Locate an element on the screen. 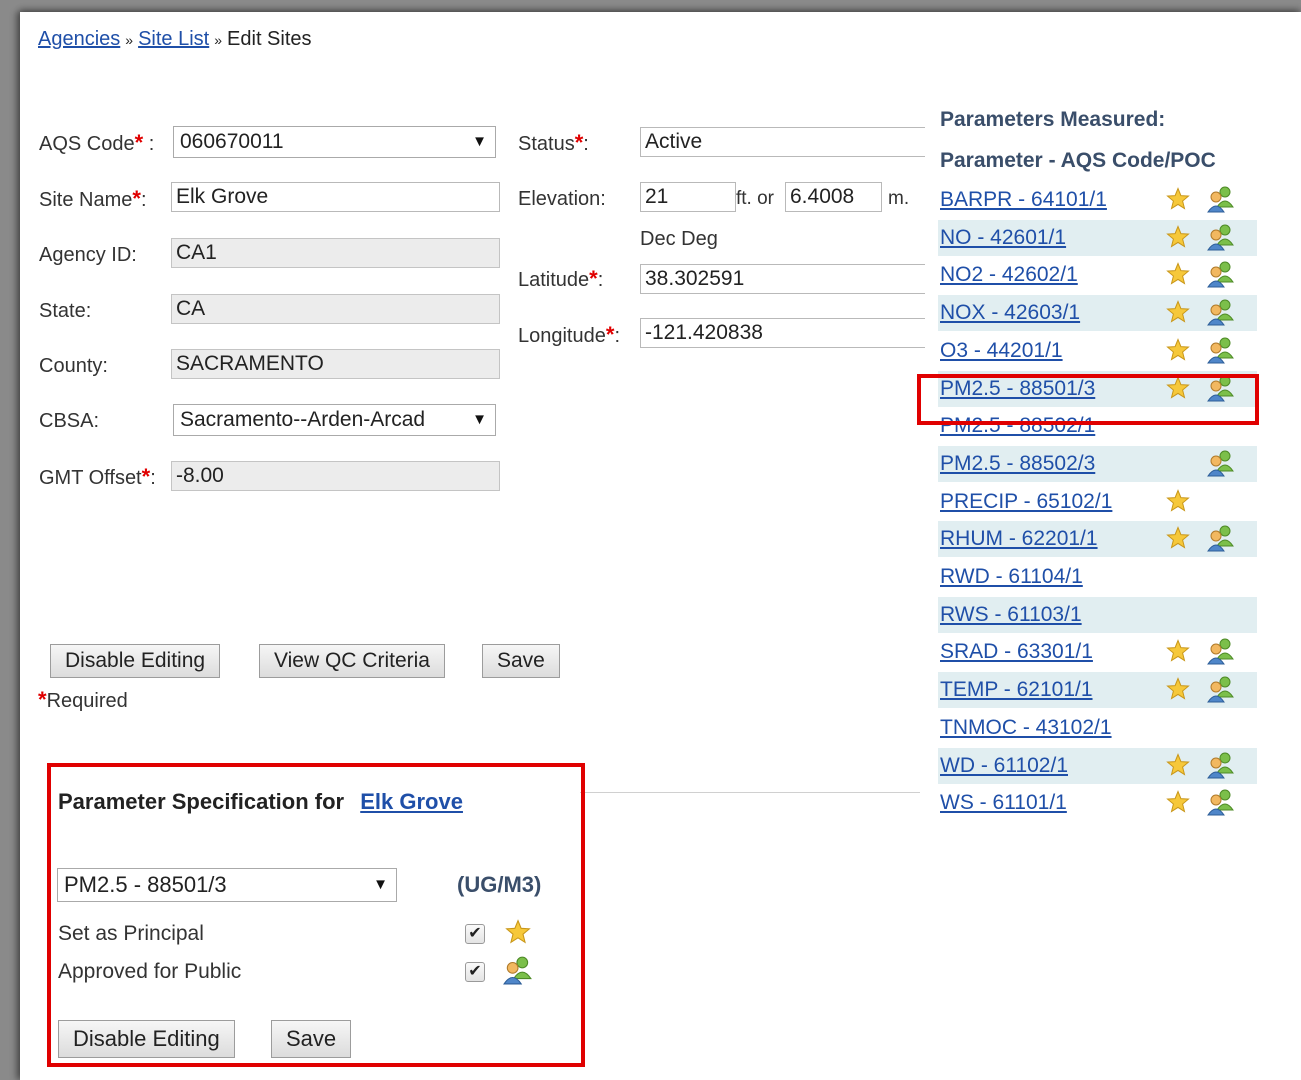  parameter-link: TNMOC - 43102/1 is located at coordinates (1026, 728).